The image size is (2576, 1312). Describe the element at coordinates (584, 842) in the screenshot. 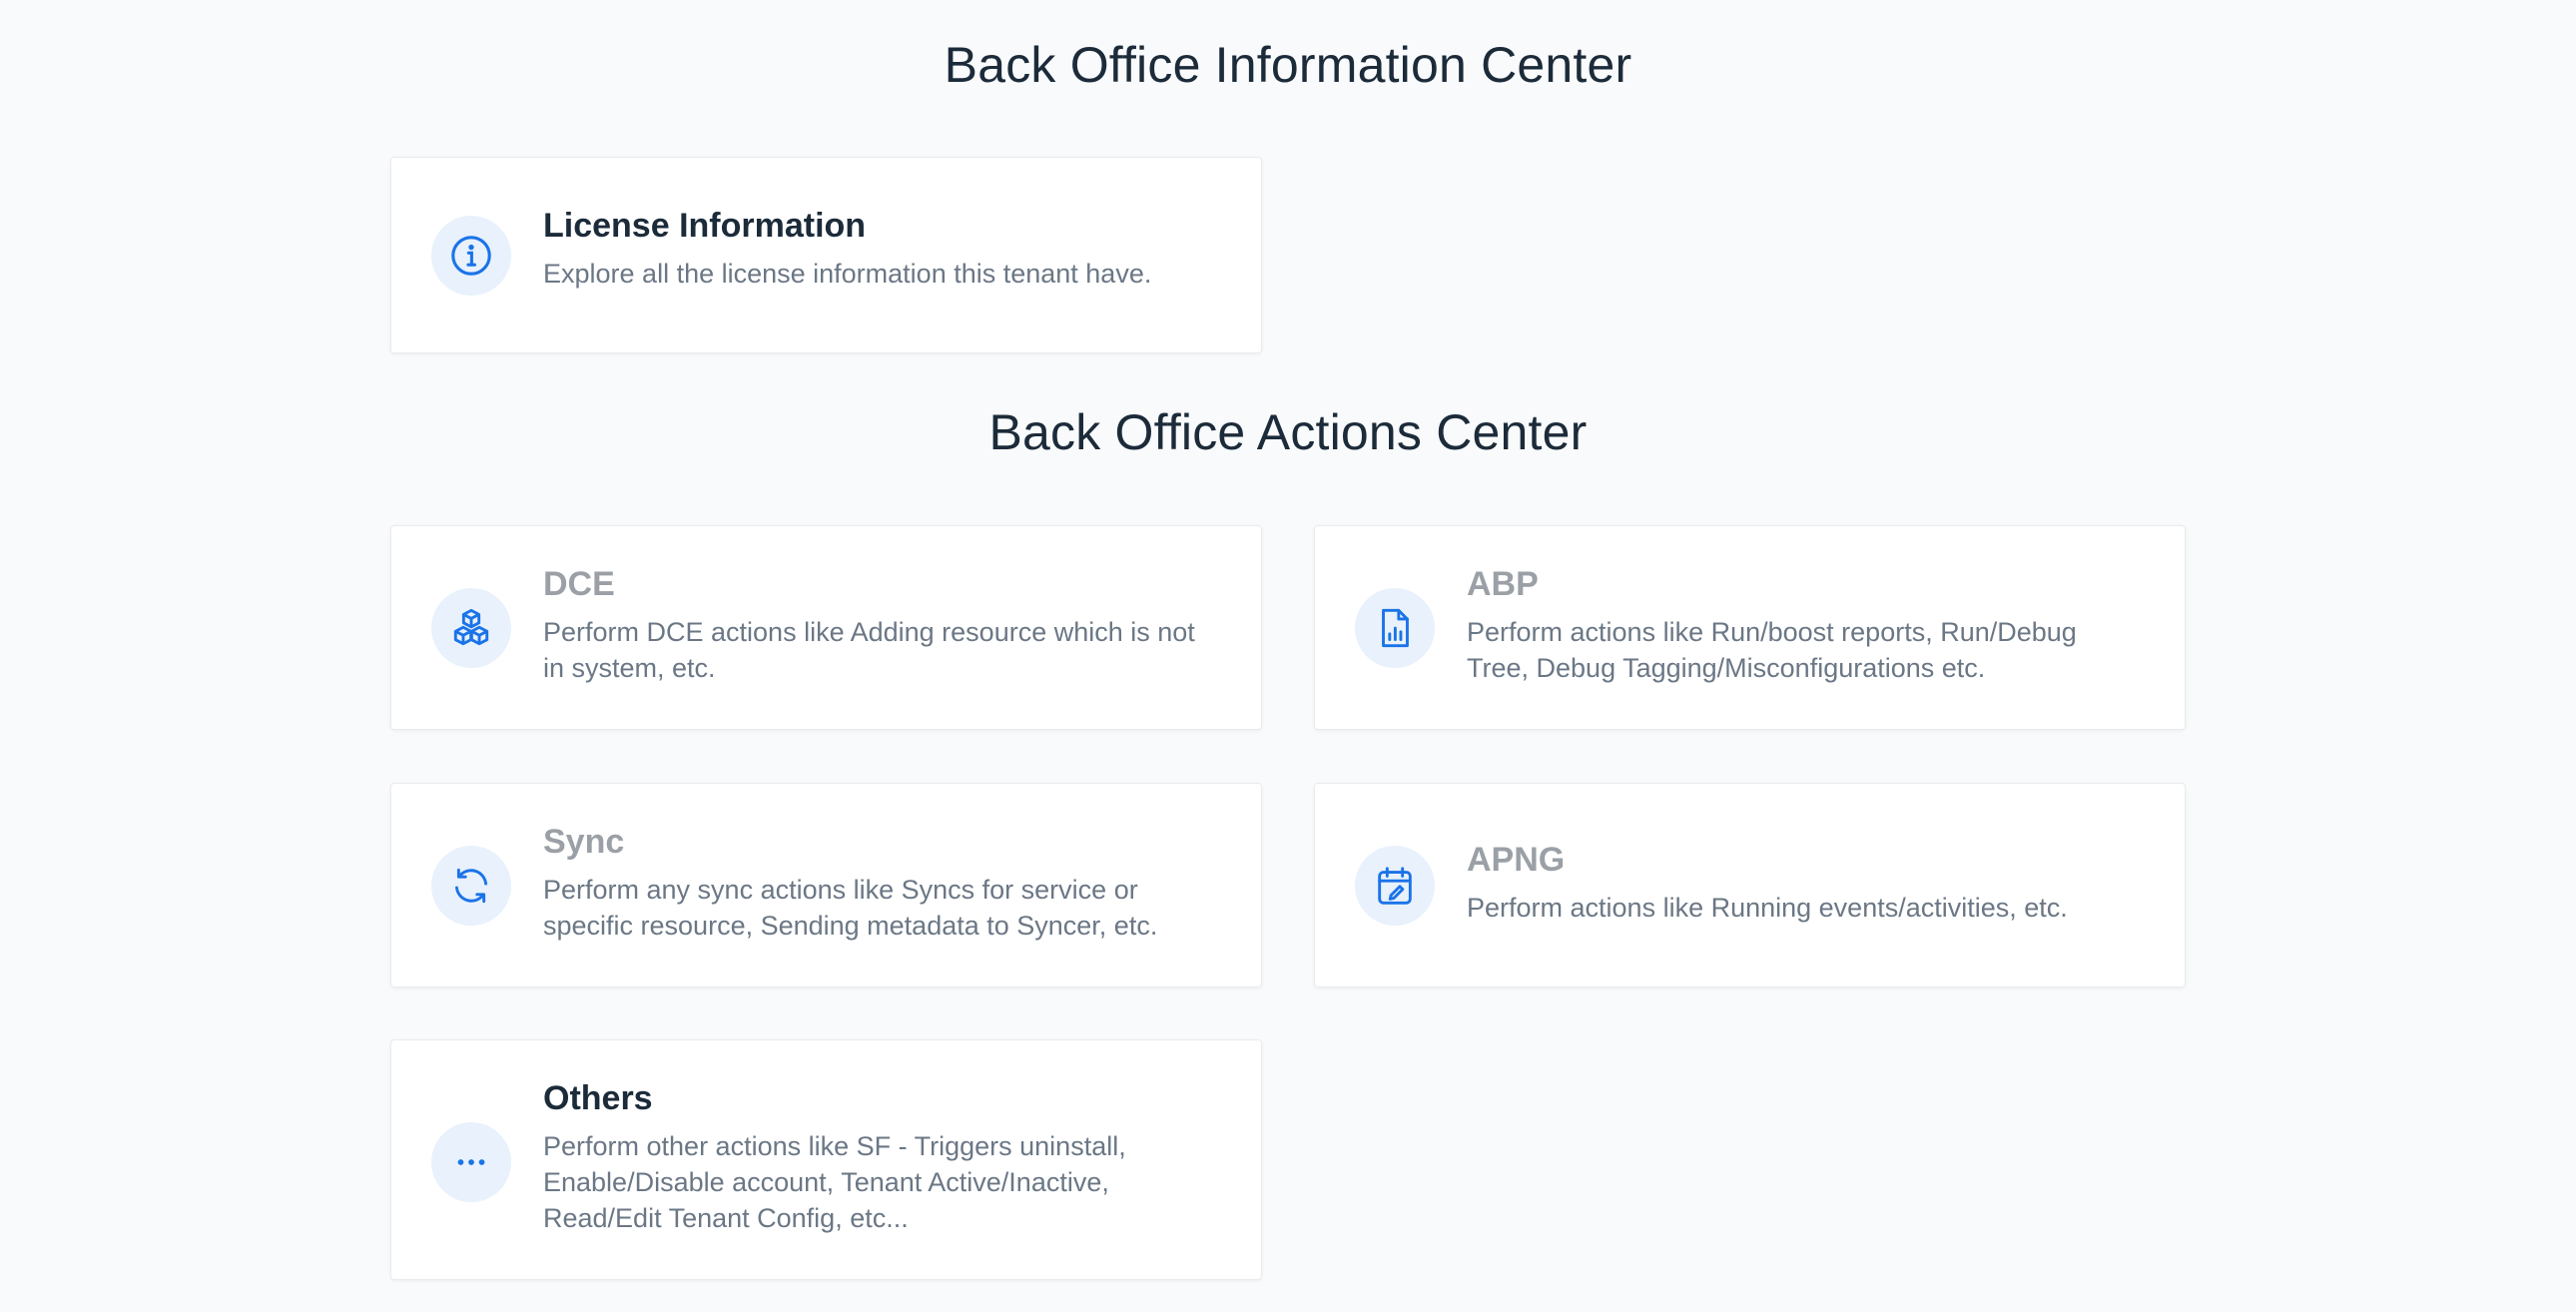

I see `sync-title: Sync` at that location.